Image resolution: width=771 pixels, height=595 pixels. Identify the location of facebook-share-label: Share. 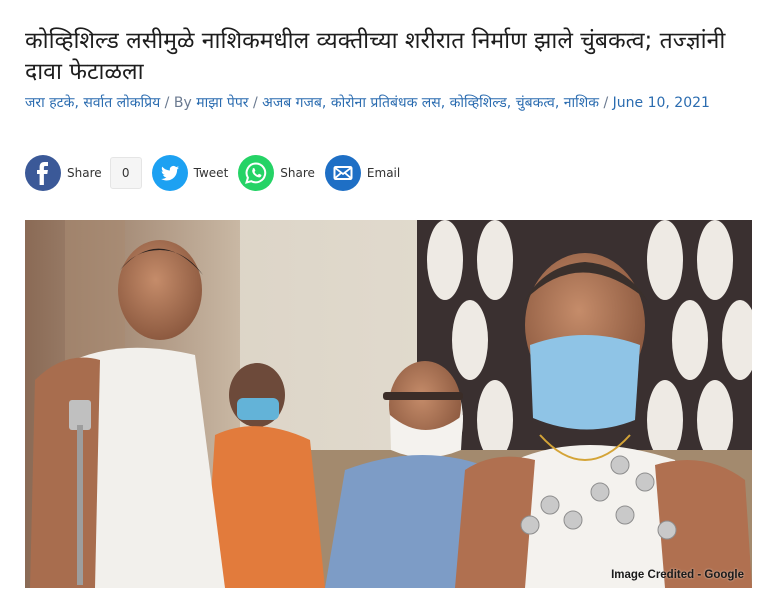
(84, 173).